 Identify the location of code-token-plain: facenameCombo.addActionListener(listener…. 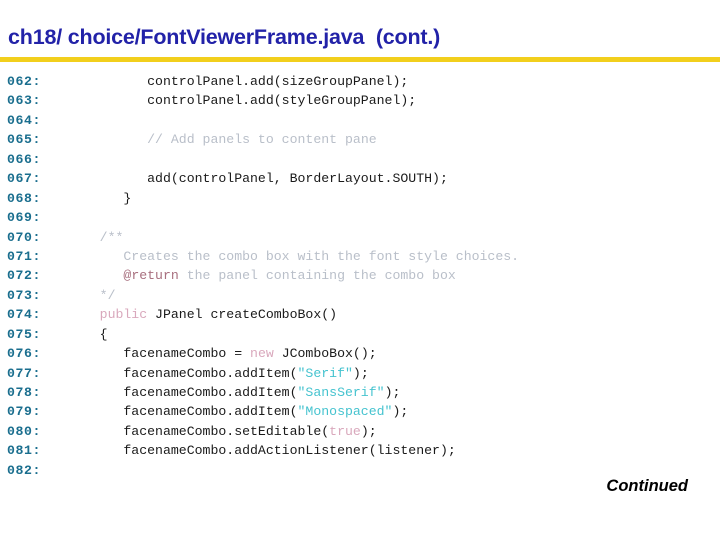
(262, 451).